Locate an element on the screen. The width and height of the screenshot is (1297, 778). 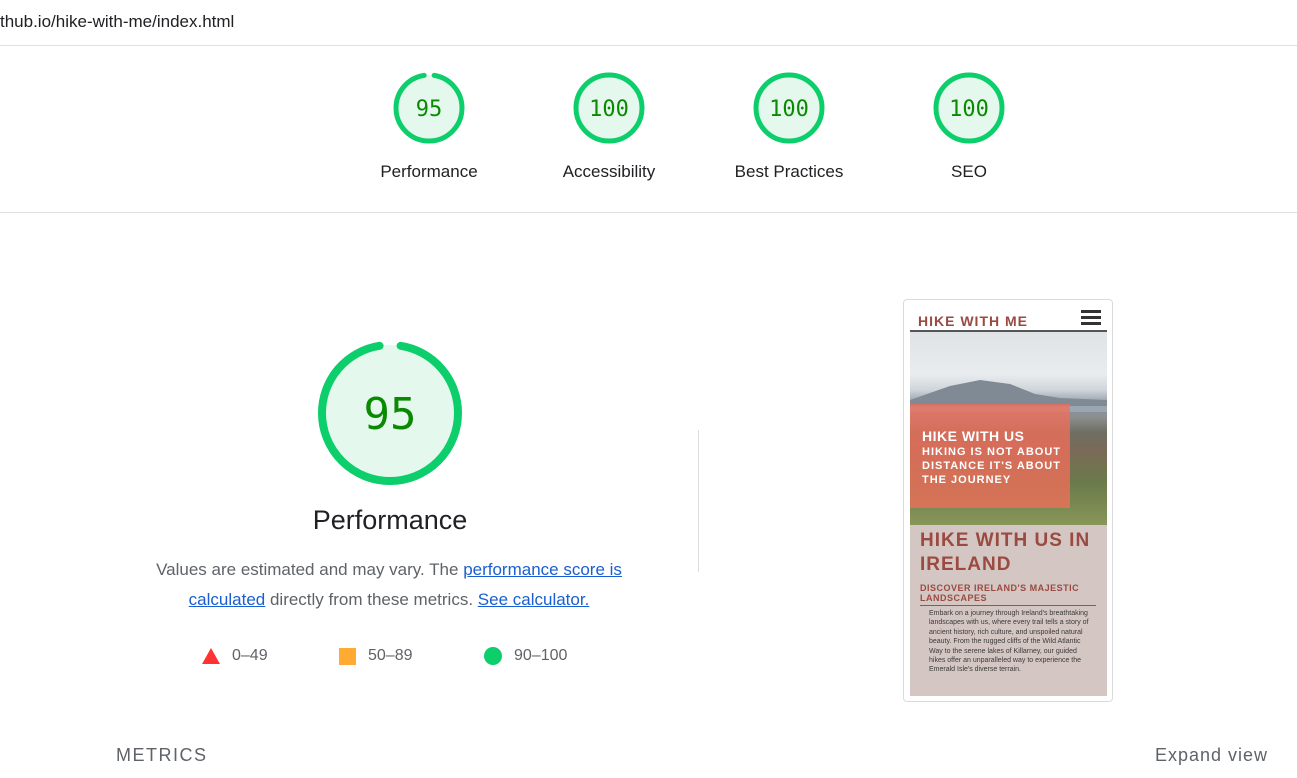
performance-title: Performance is located at coordinates (390, 520).